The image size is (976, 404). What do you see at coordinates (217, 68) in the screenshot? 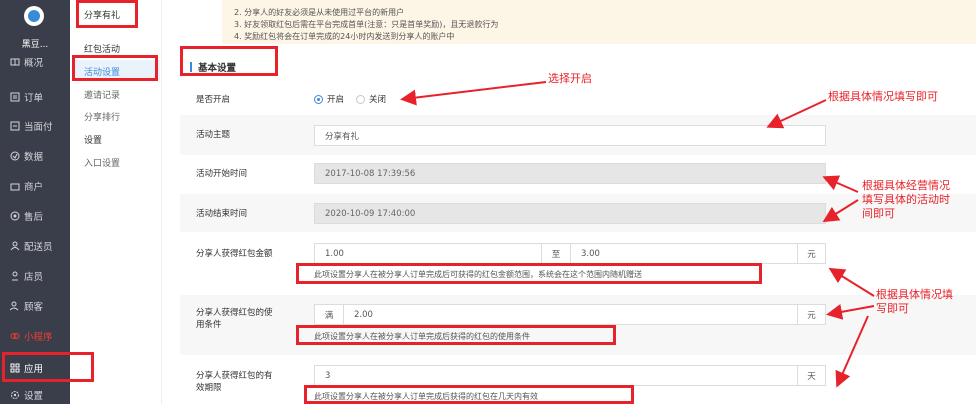
I see `section-title-text: 基本设置` at bounding box center [217, 68].